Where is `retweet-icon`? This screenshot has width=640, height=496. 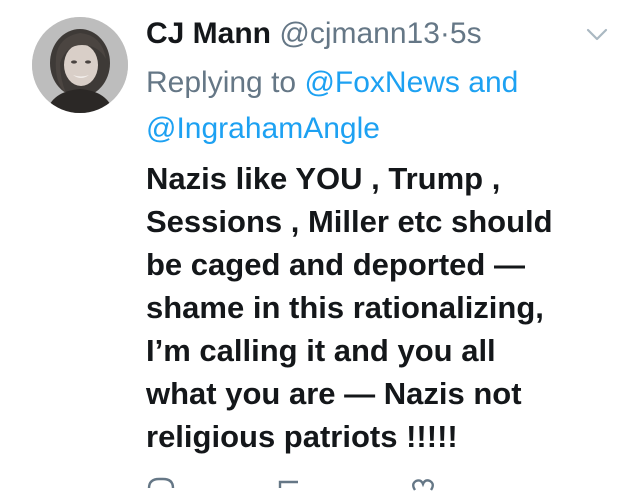
retweet-icon is located at coordinates (291, 486).